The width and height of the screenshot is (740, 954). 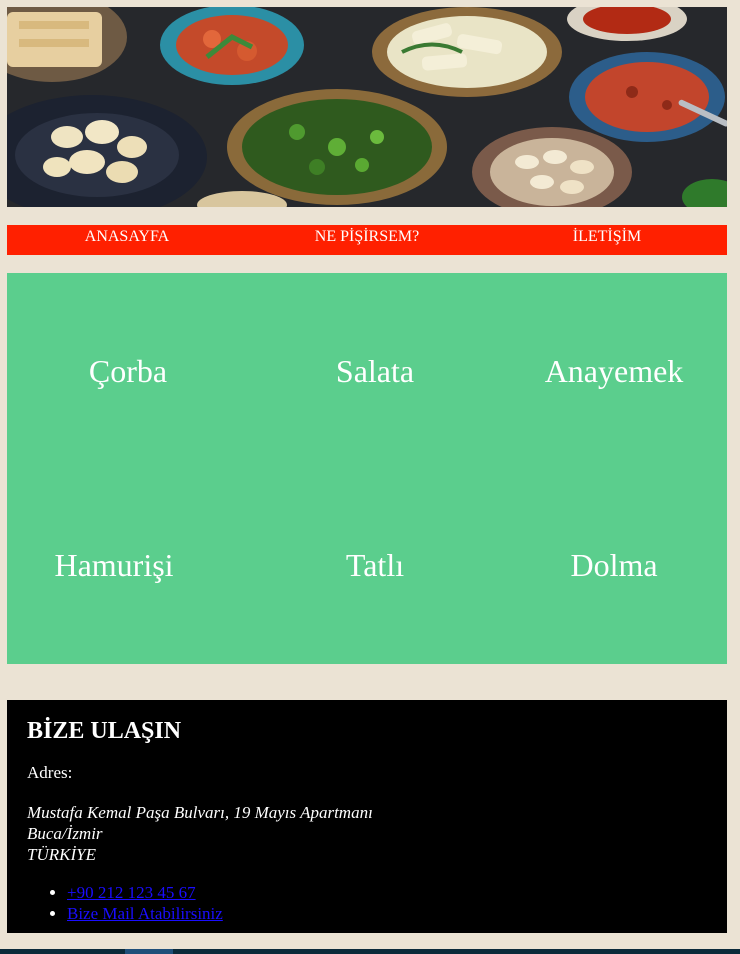 What do you see at coordinates (65, 833) in the screenshot?
I see `address-line-city: Buca/İzmir` at bounding box center [65, 833].